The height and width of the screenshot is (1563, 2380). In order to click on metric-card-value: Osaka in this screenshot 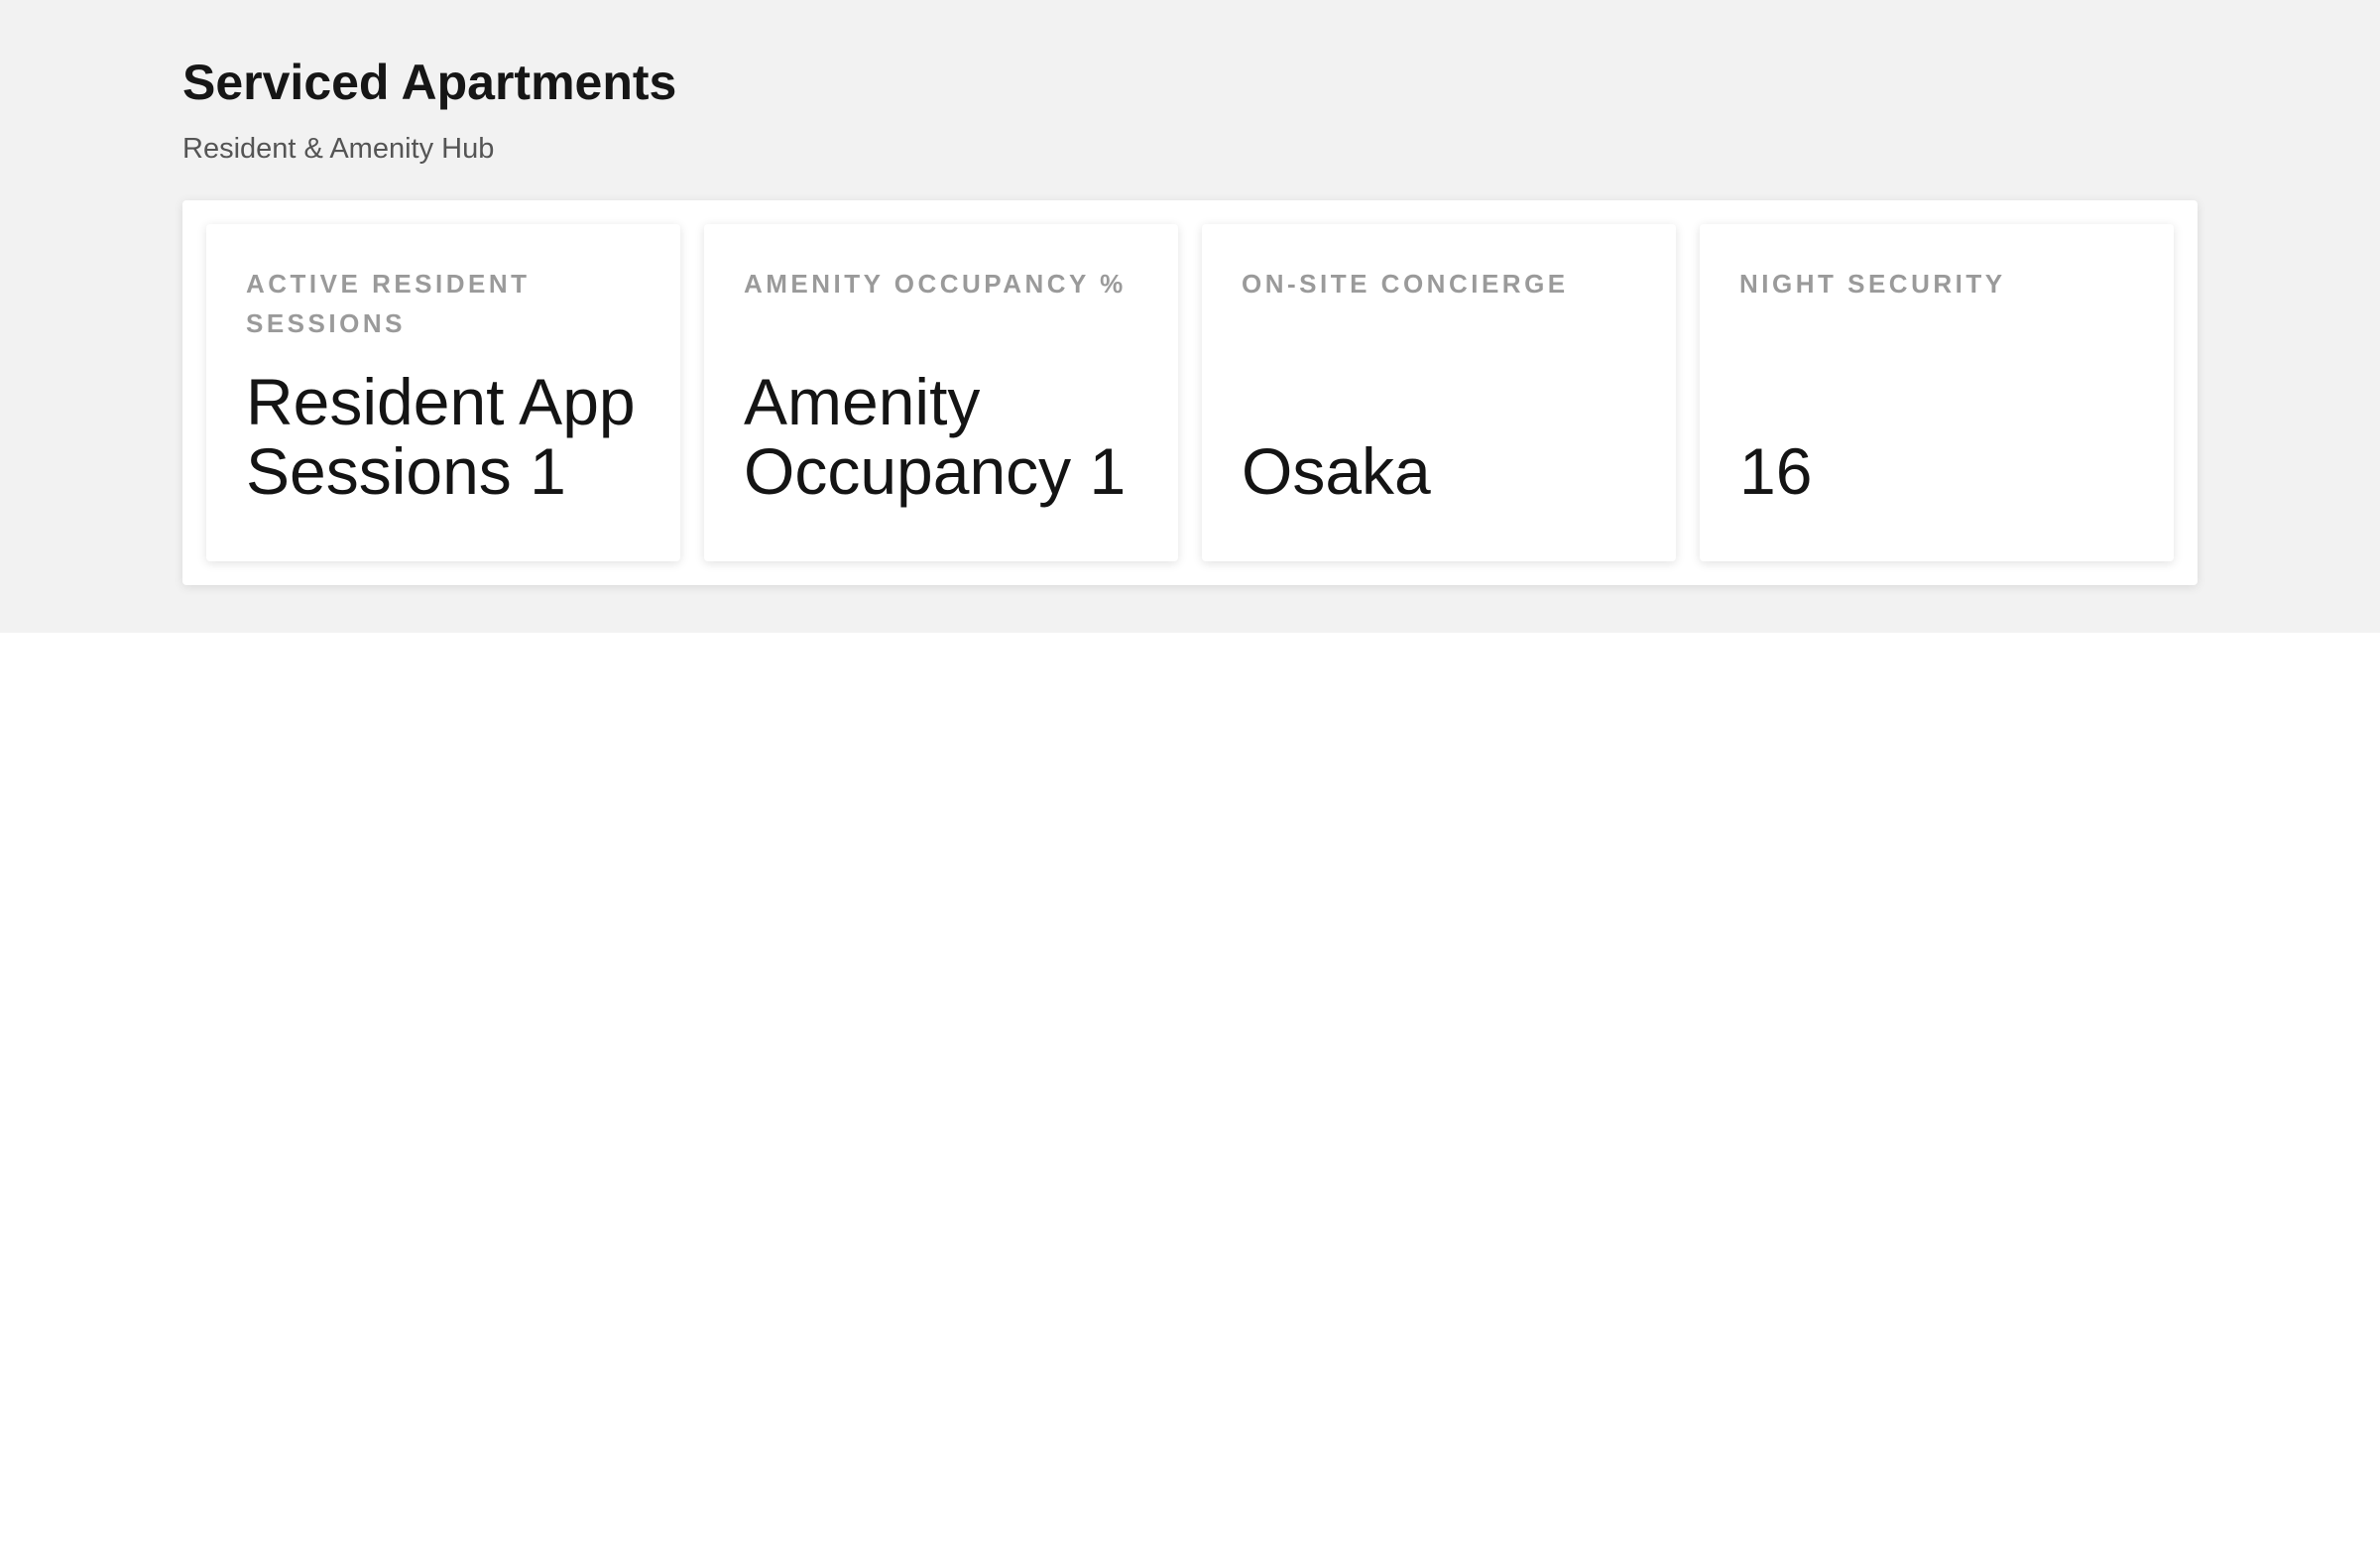, I will do `click(1336, 471)`.